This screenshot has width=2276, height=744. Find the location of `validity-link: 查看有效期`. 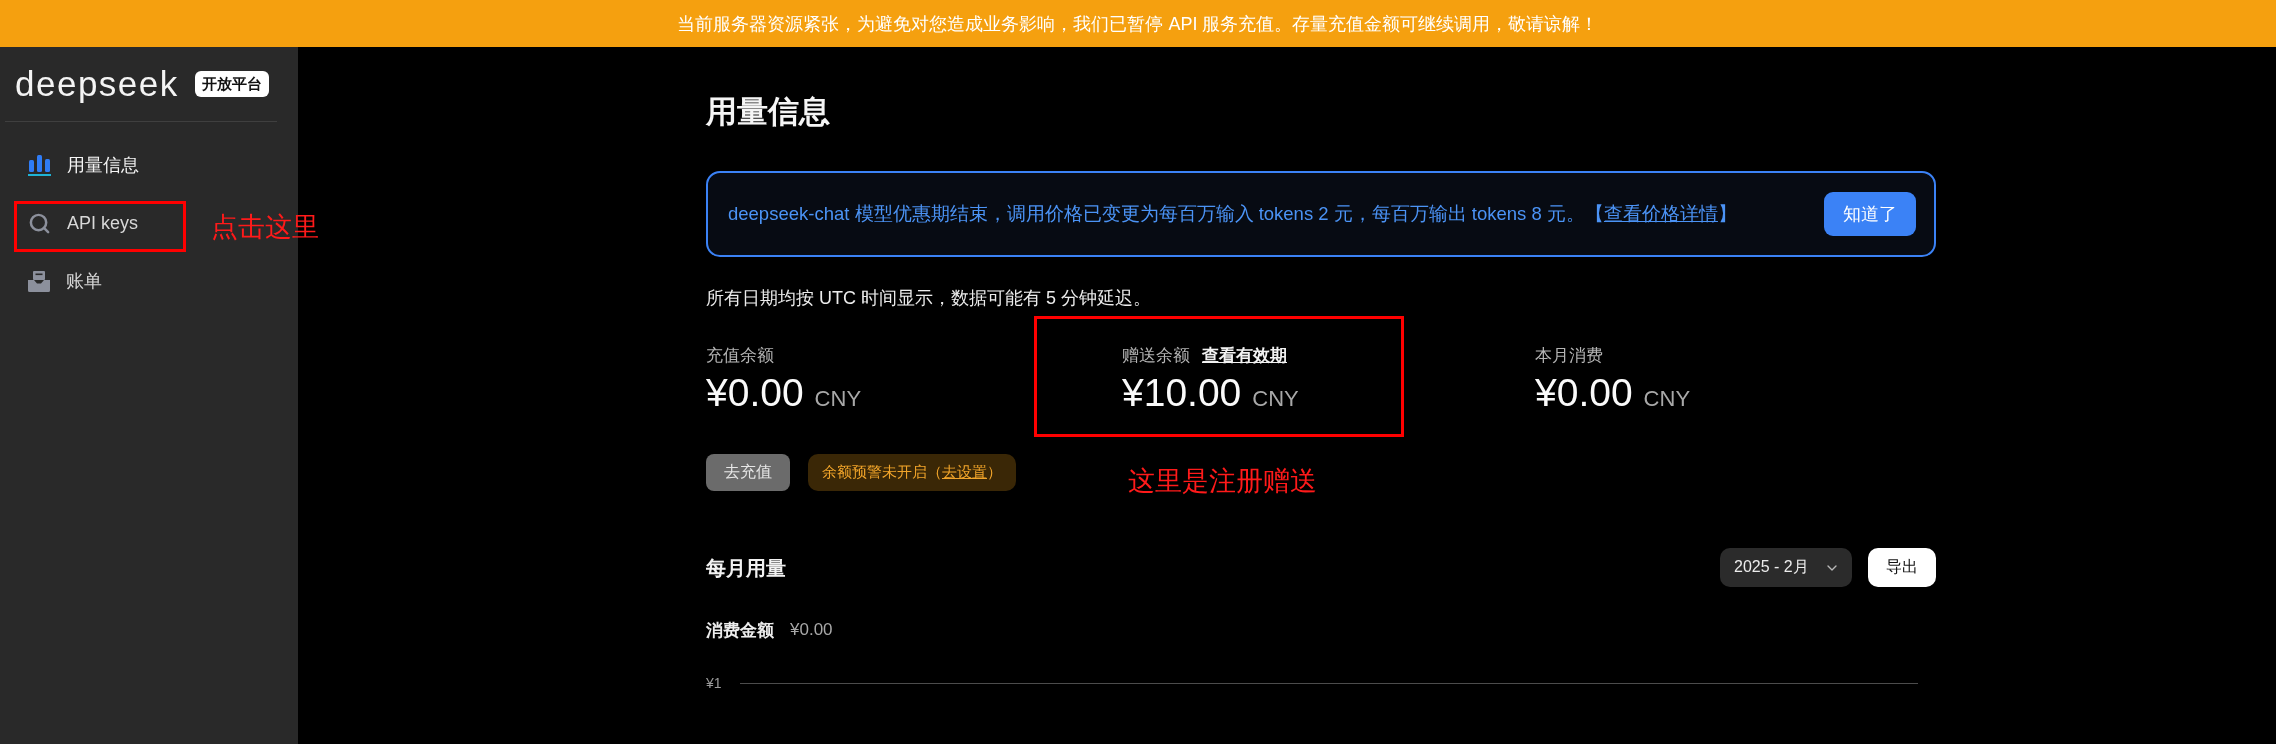

validity-link: 查看有效期 is located at coordinates (1244, 355).